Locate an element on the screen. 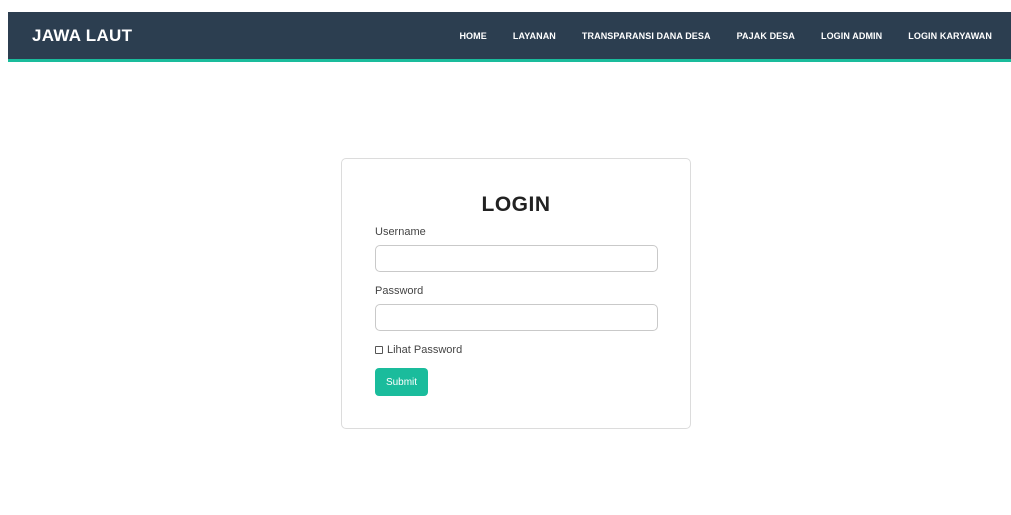 This screenshot has height=515, width=1011. nav-link-home: HOME is located at coordinates (472, 36).